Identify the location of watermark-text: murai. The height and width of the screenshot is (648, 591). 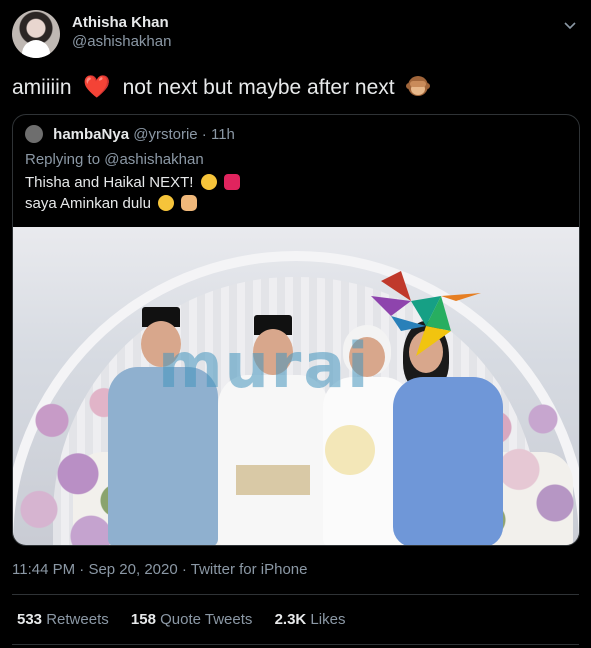
(264, 365).